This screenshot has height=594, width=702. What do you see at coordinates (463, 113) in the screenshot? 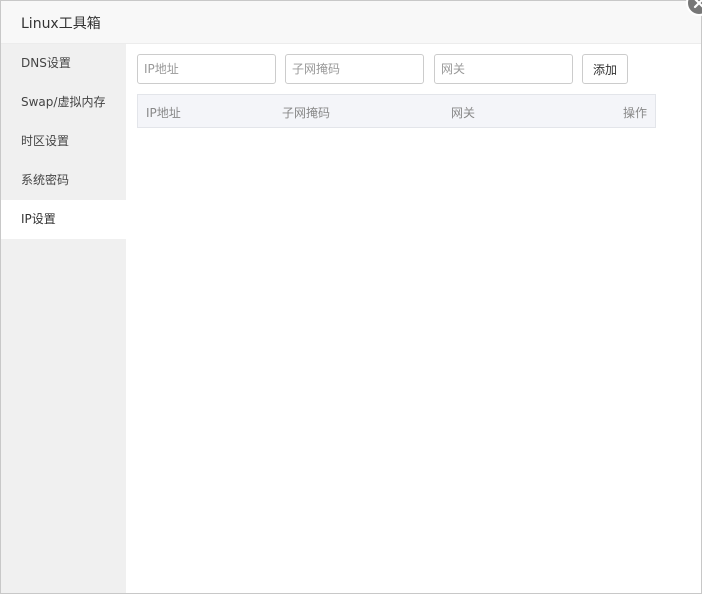
I see `column-header-gateway: 网关` at bounding box center [463, 113].